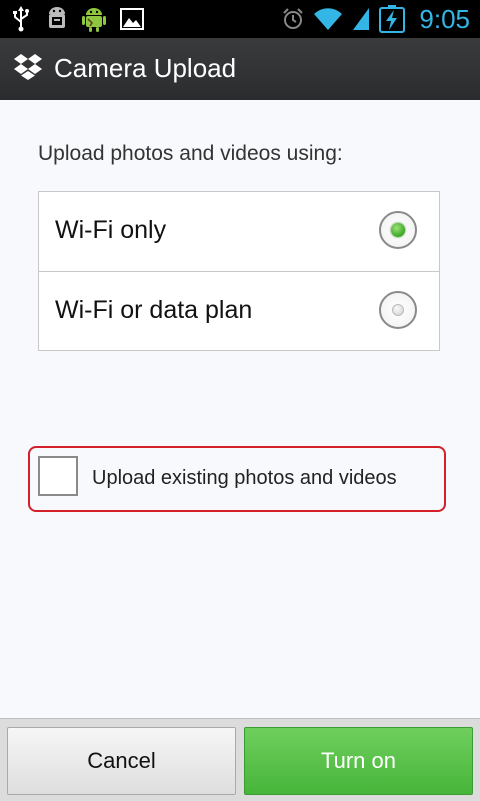  What do you see at coordinates (28, 69) in the screenshot?
I see `dropbox-icon` at bounding box center [28, 69].